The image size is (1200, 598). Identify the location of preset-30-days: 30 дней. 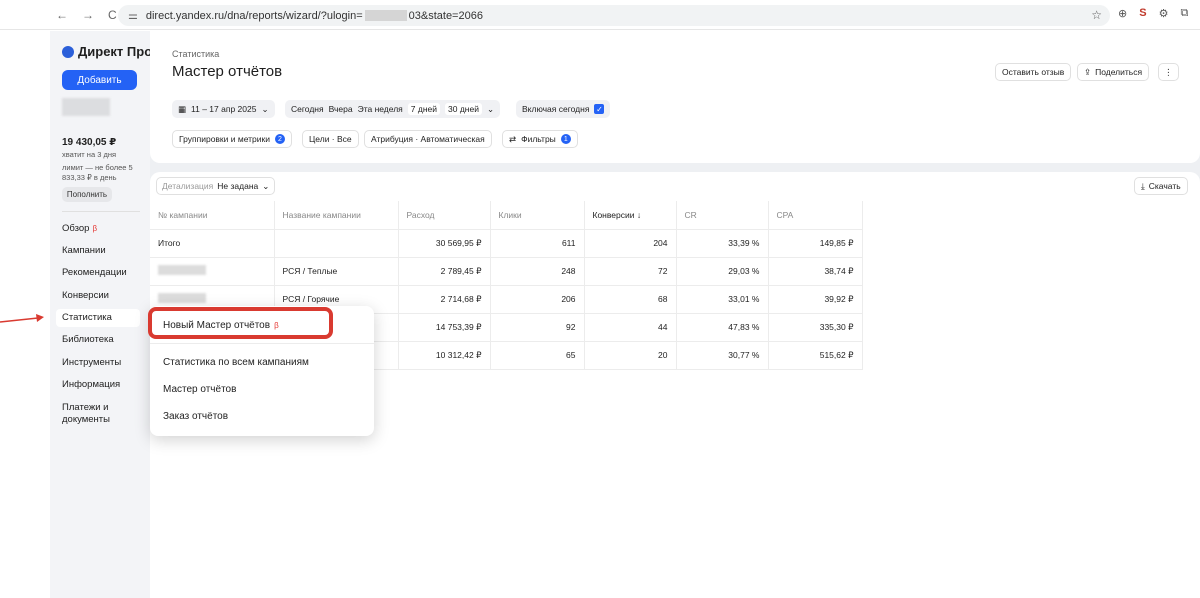
(463, 109).